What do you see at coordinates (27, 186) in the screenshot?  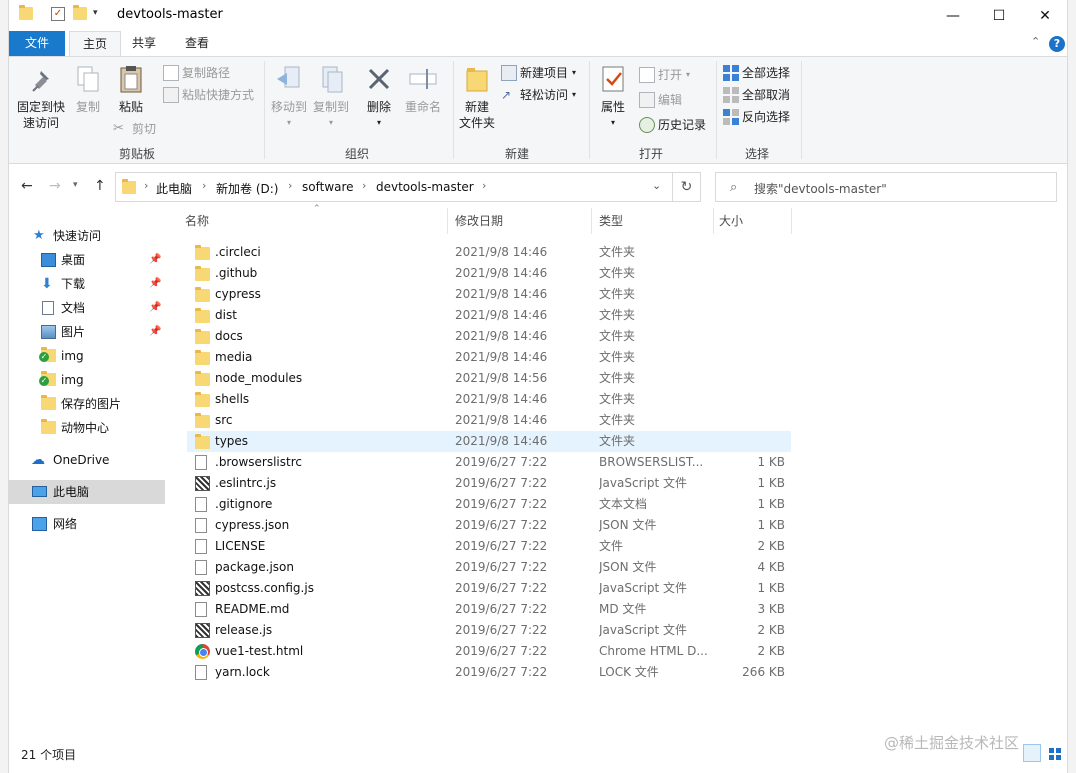 I see `back-arrow-icon: ←` at bounding box center [27, 186].